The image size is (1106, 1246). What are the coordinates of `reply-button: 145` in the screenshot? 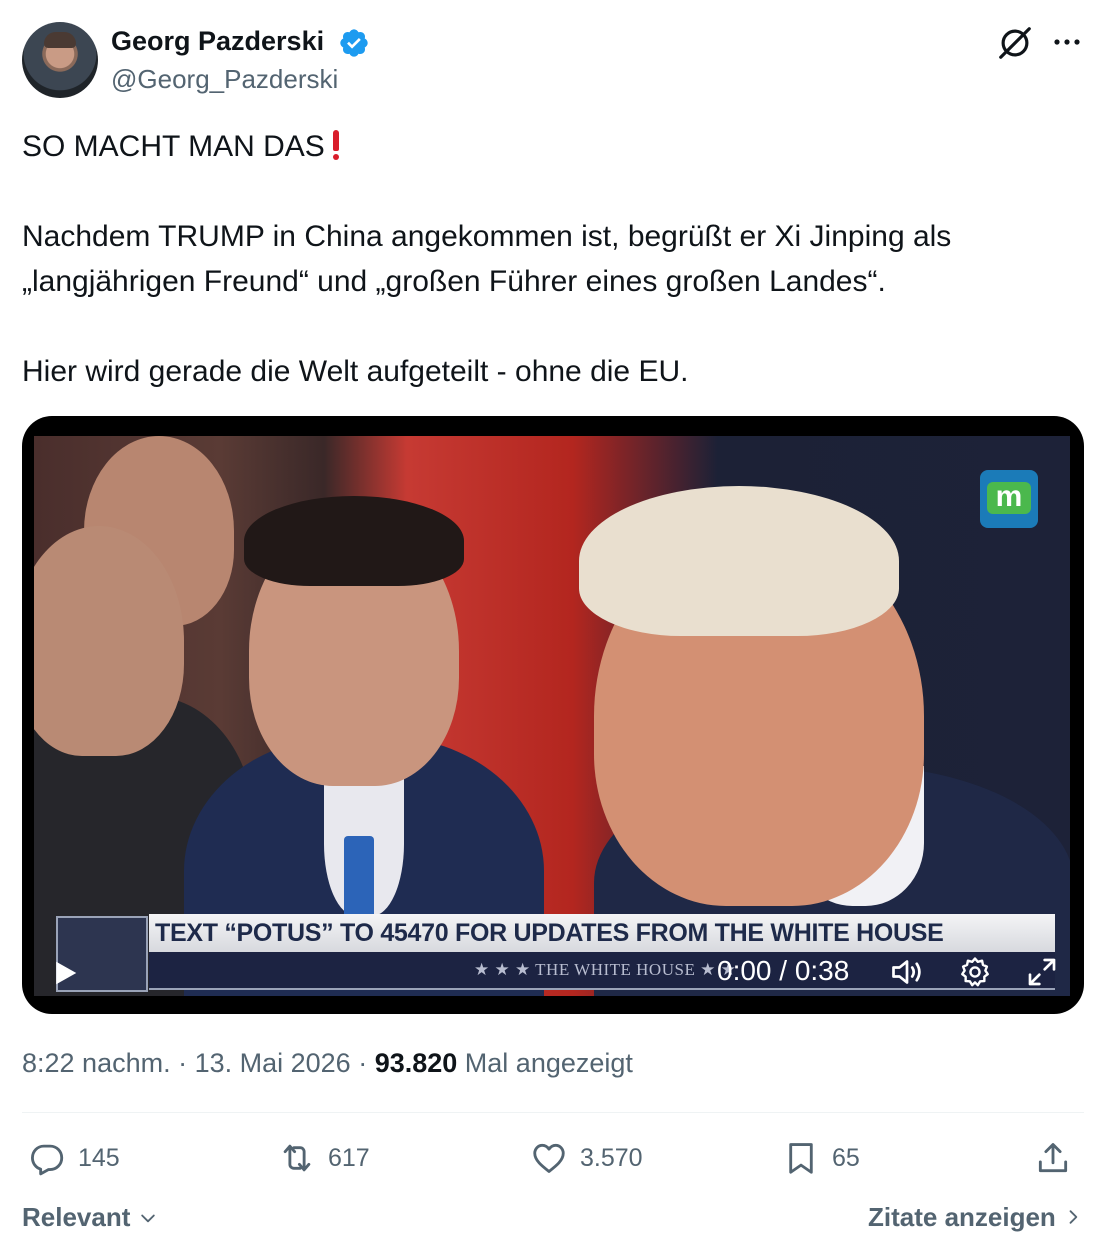 It's located at (74, 1158).